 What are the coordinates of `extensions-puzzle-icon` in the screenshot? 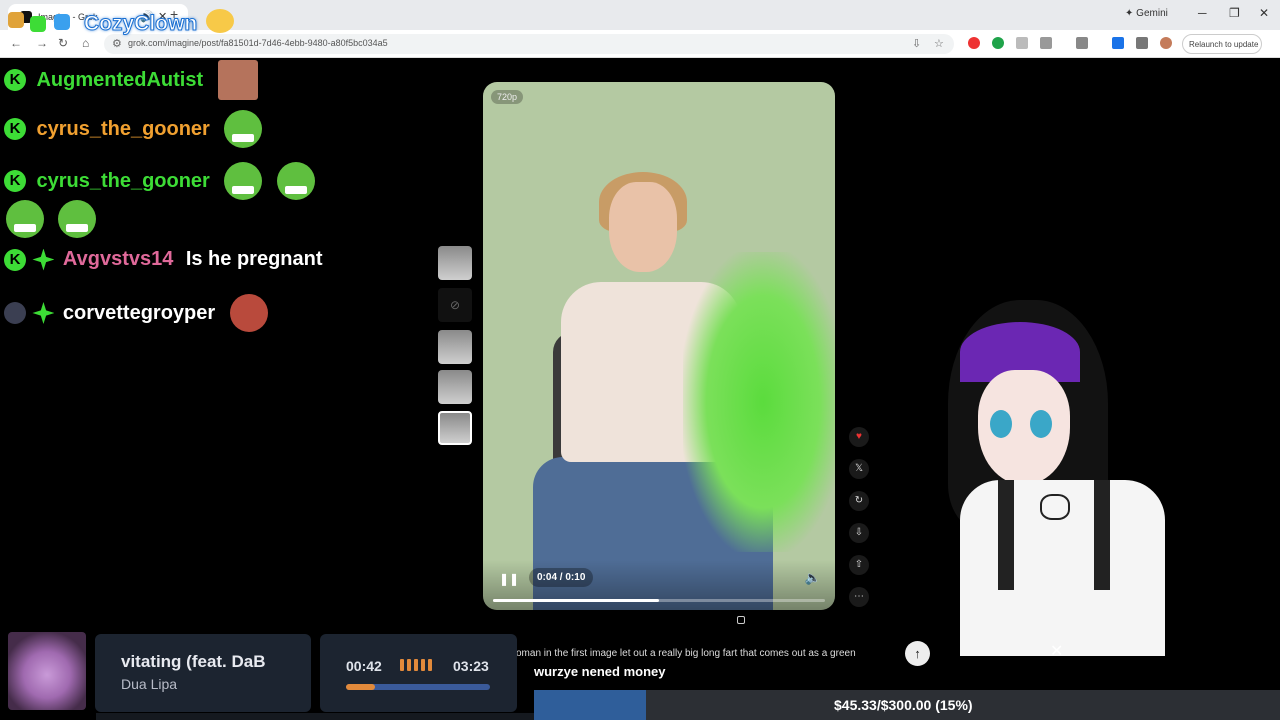 It's located at (1046, 43).